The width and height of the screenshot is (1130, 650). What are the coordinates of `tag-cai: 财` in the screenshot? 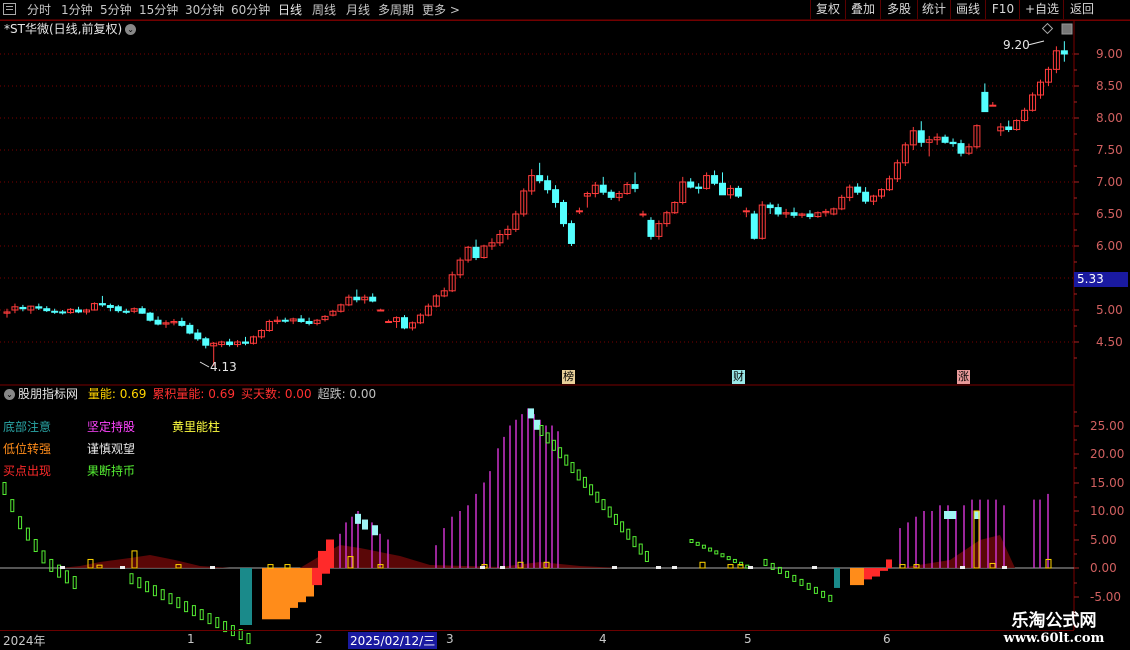 It's located at (738, 377).